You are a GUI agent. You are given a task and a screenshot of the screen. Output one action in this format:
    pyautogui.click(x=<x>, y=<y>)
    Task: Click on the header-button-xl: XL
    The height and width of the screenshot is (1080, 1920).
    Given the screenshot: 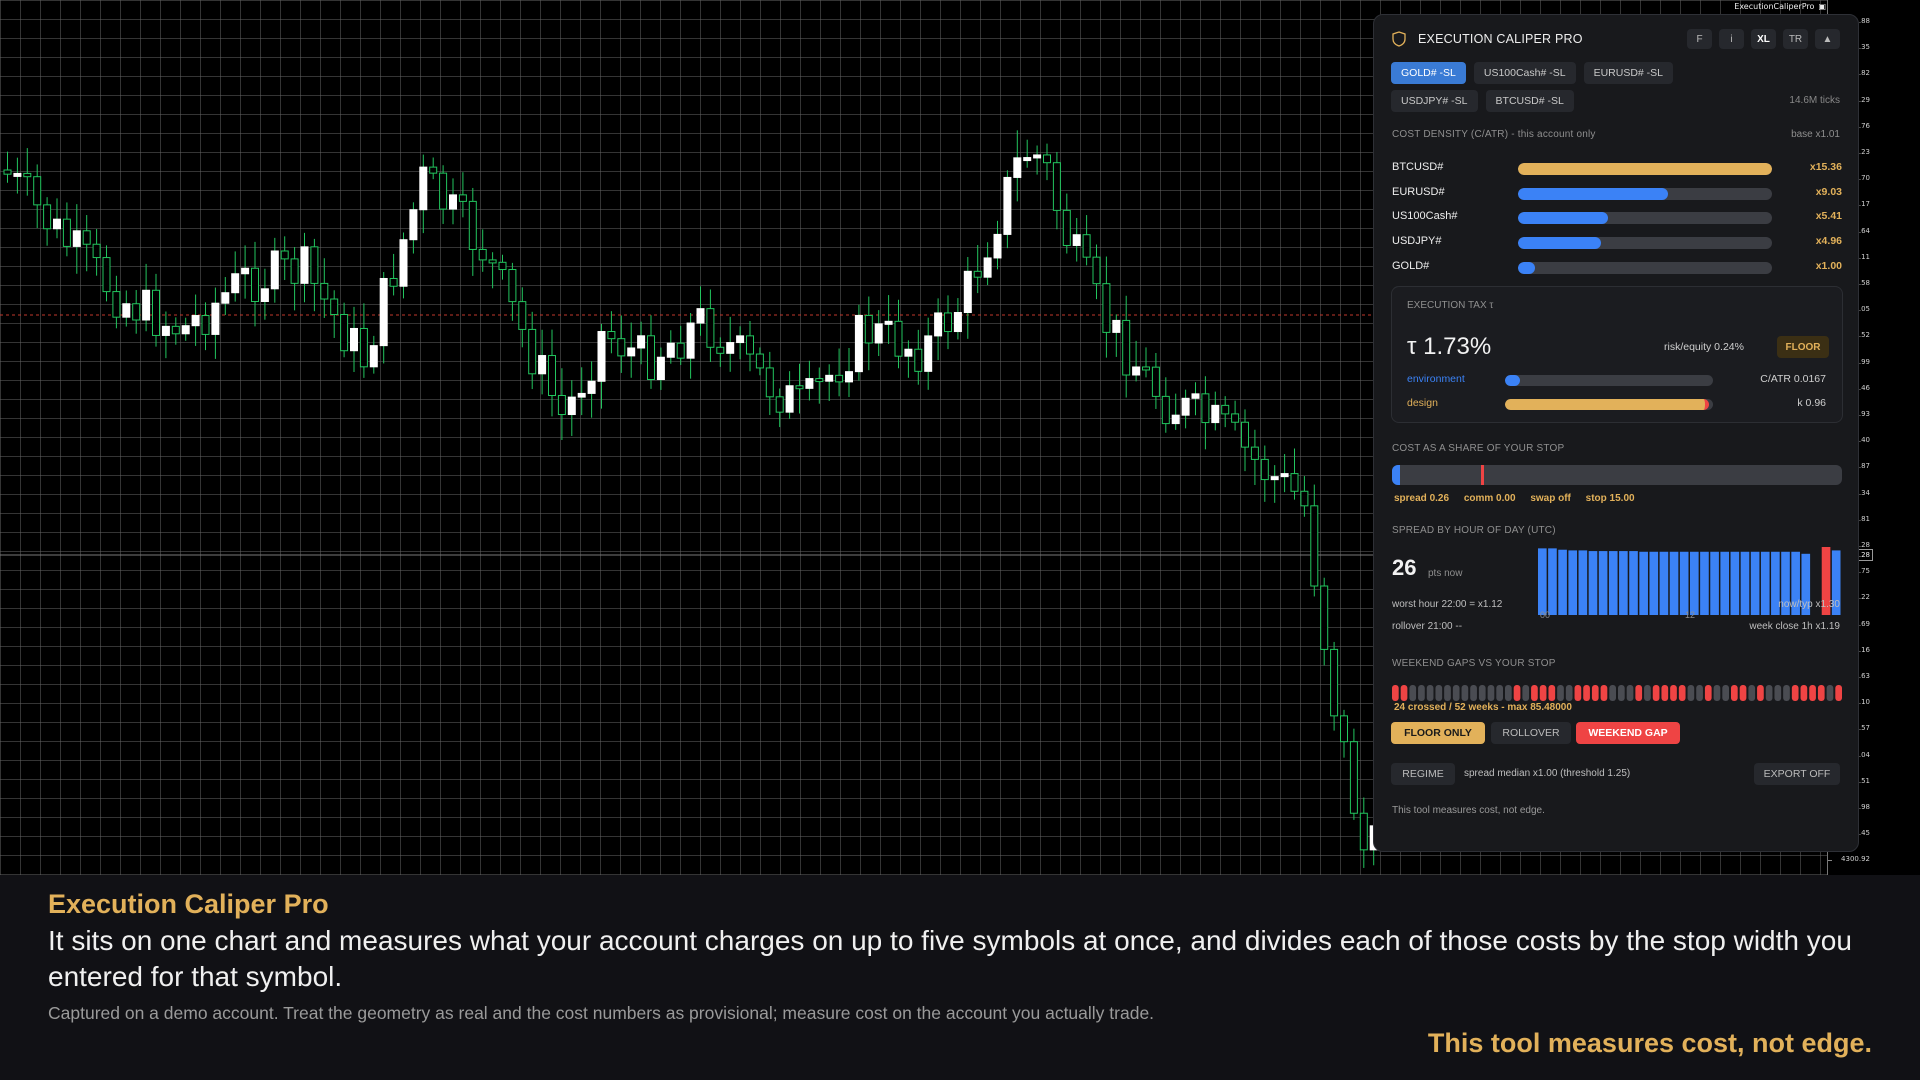 What is the action you would take?
    pyautogui.click(x=1763, y=39)
    